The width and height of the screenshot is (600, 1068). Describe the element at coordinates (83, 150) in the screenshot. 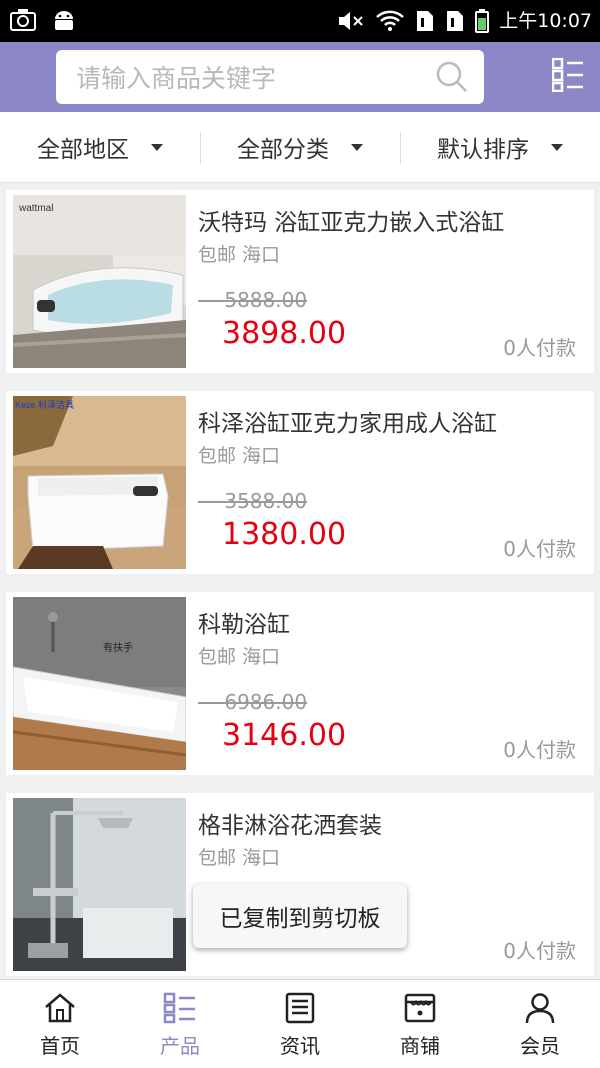

I see `filter-label: 全部地区` at that location.